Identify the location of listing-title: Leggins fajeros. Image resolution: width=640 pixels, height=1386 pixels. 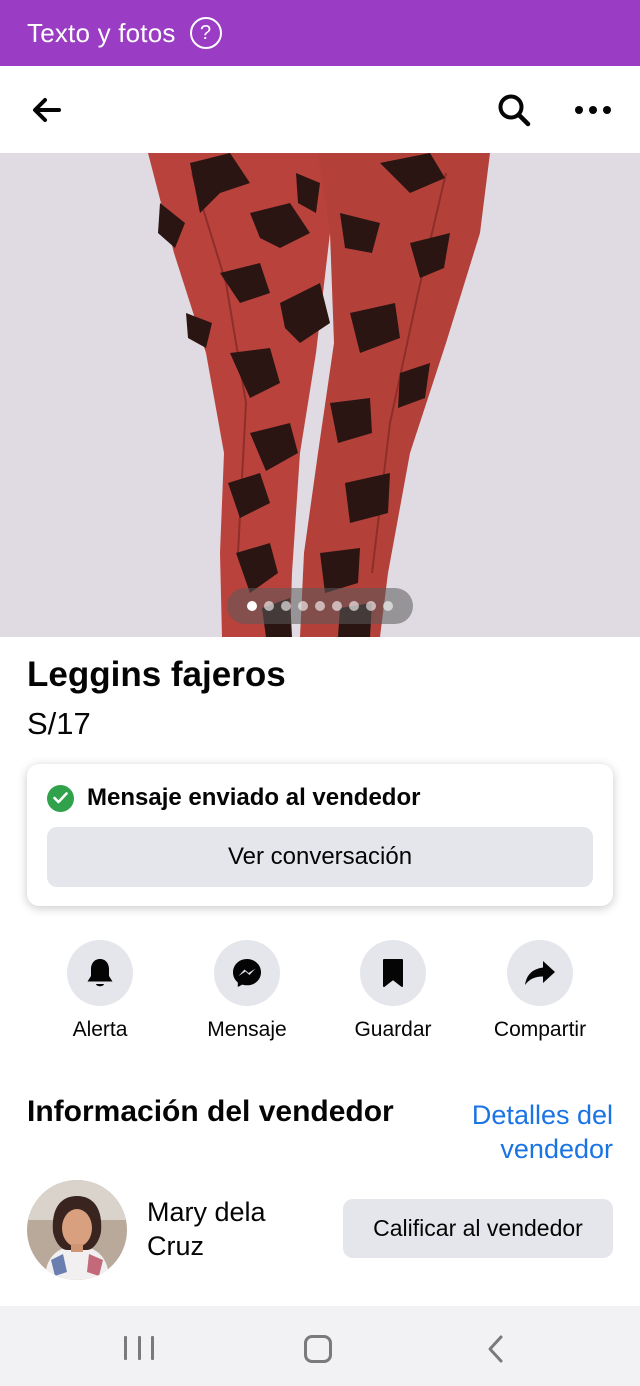
(156, 674).